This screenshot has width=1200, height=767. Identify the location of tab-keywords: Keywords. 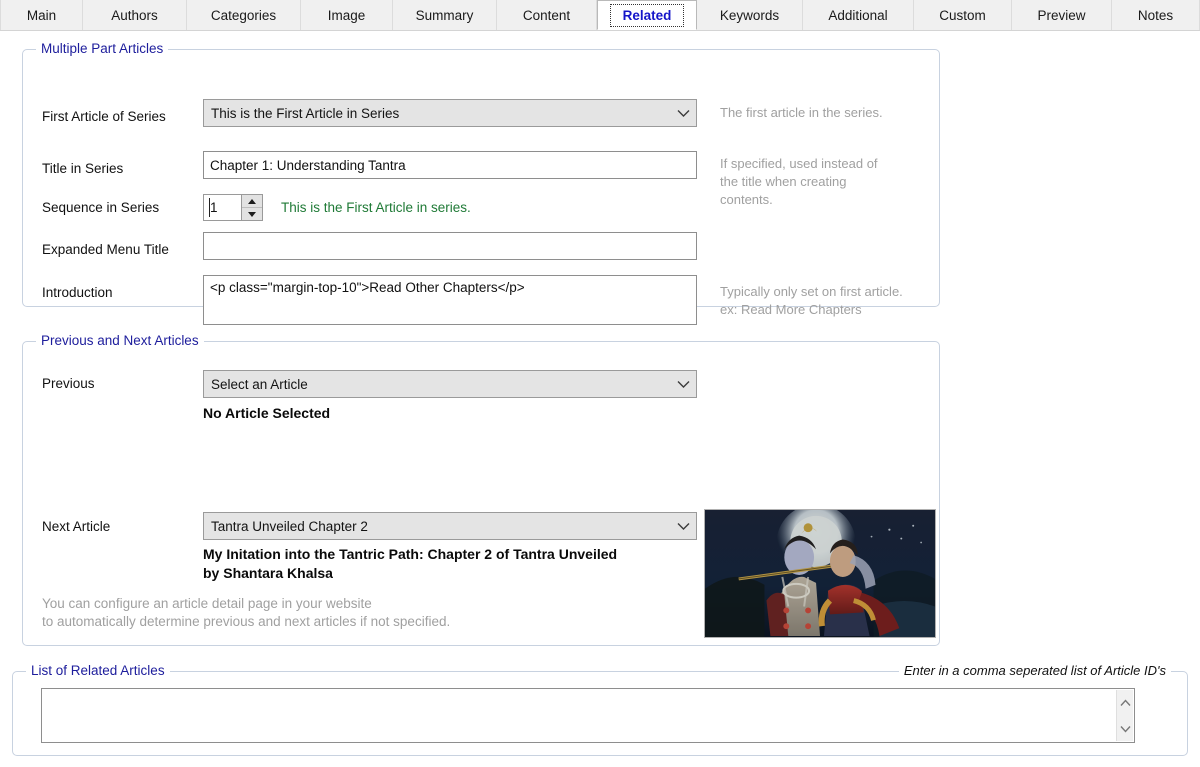
(750, 15).